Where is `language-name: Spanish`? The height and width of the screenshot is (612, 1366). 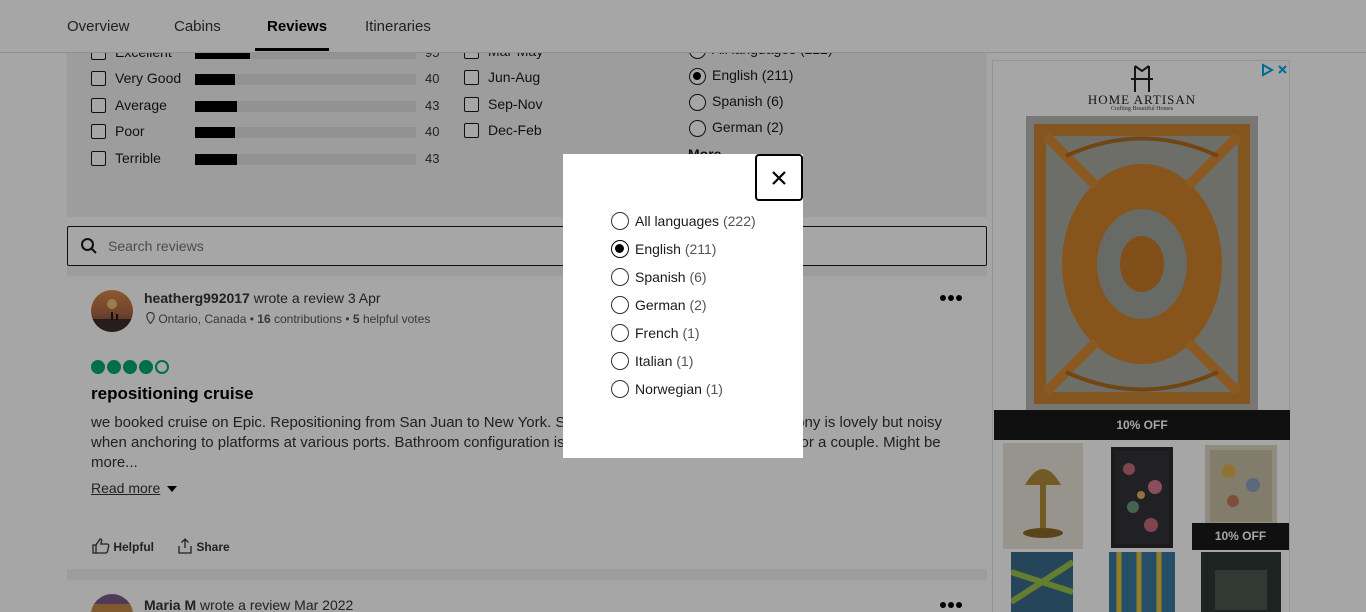 language-name: Spanish is located at coordinates (660, 277).